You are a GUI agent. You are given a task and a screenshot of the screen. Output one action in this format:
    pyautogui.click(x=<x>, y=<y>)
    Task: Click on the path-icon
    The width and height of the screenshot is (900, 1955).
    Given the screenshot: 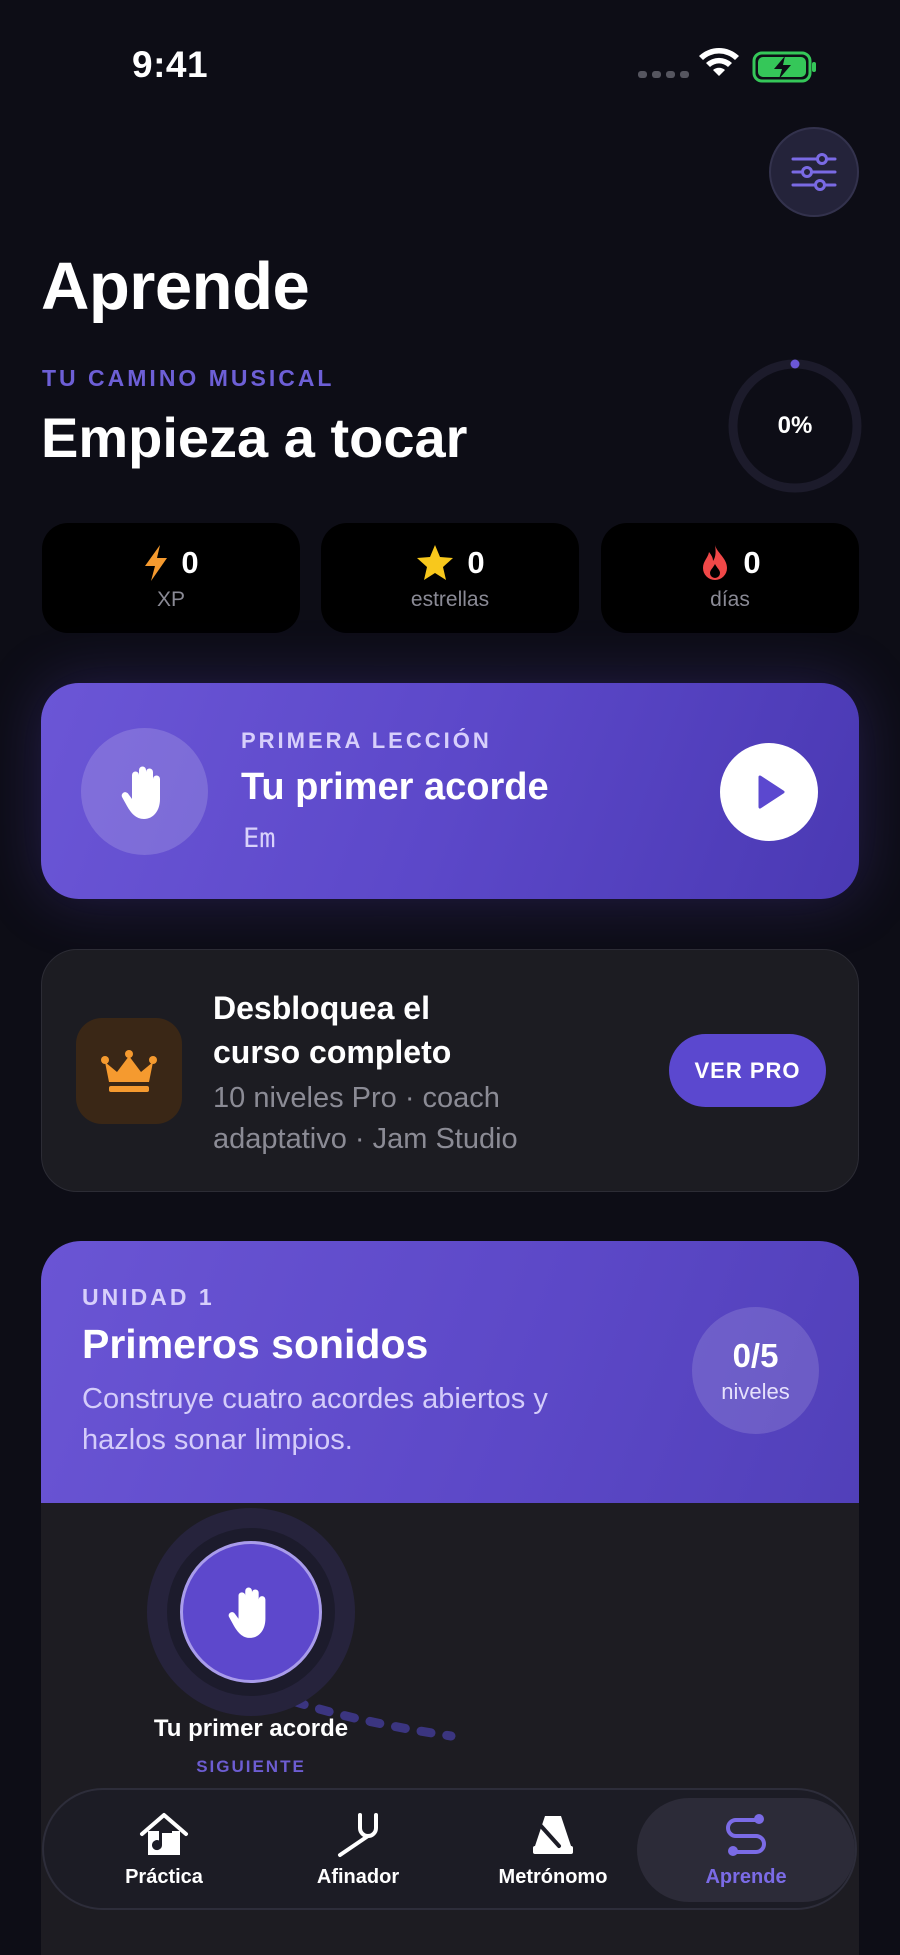 What is the action you would take?
    pyautogui.click(x=746, y=1834)
    